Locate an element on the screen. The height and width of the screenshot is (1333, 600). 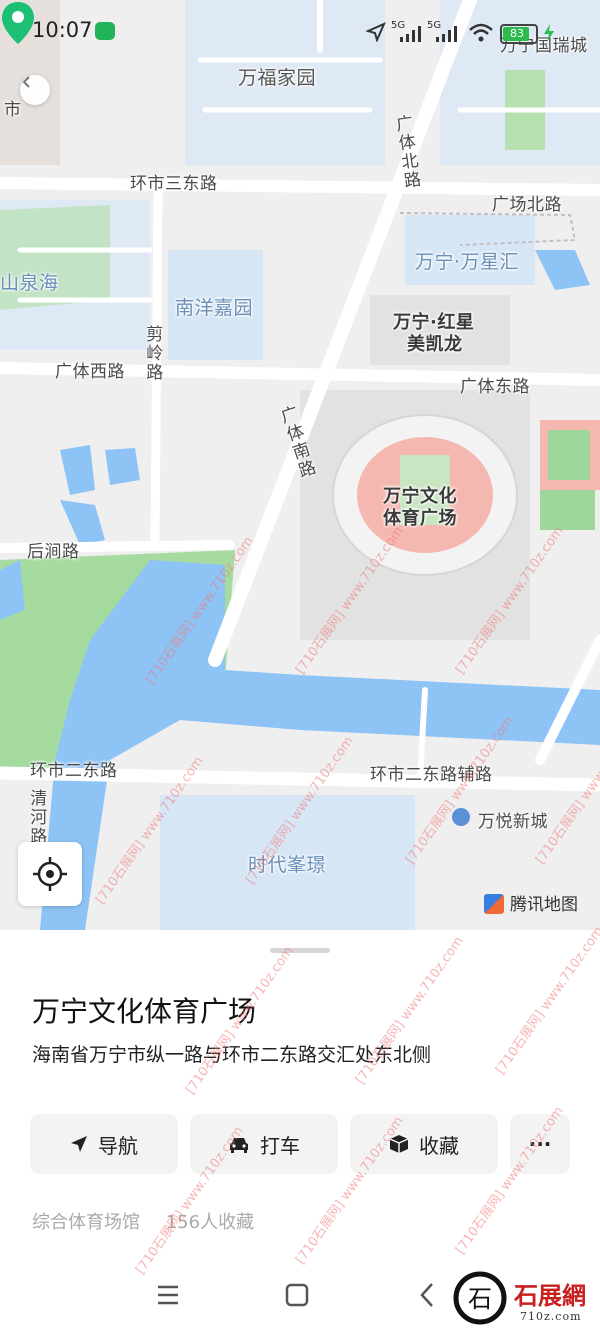
label-huanshi-sandong: 环市三东路 is located at coordinates (174, 184).